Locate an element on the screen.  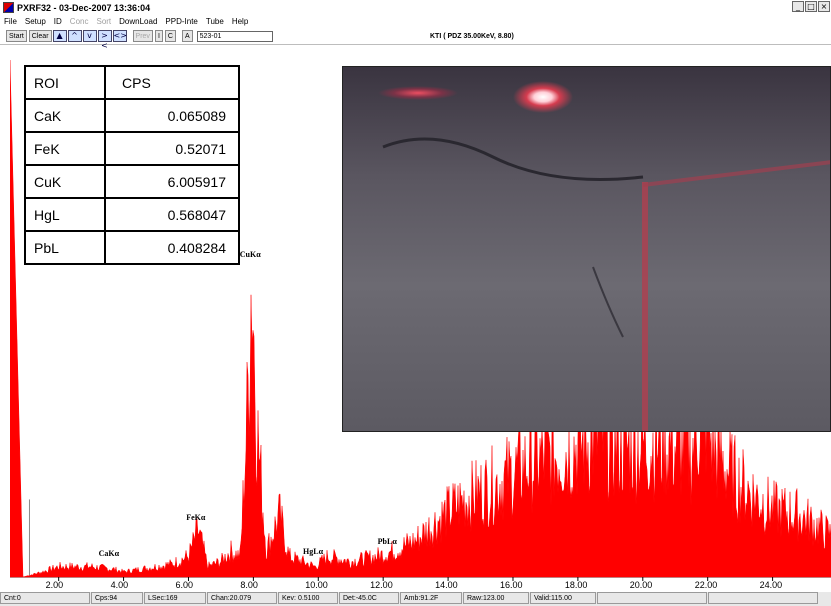
menu-ppd-inte: PPD-Inte is located at coordinates (181, 21).